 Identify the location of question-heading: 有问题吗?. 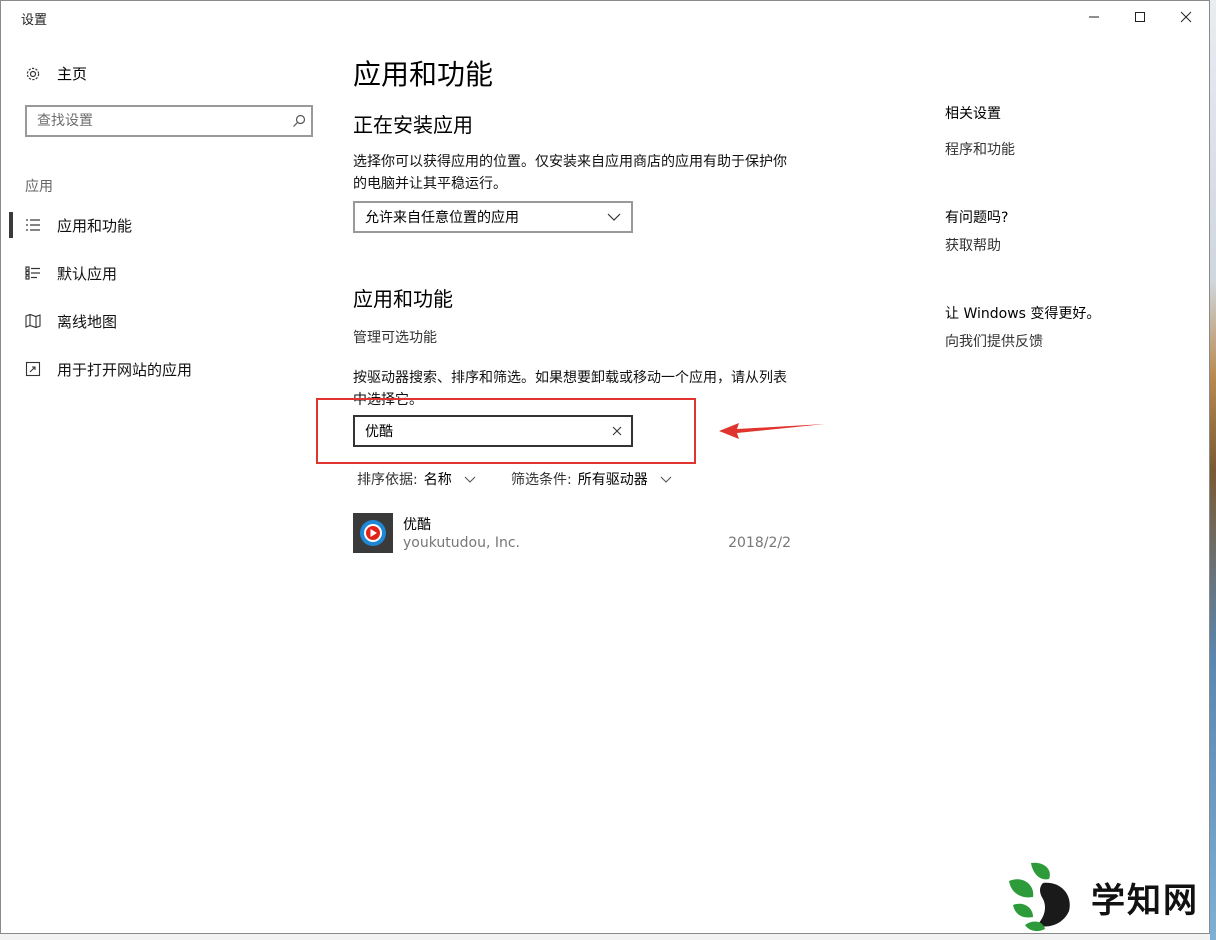
(977, 218).